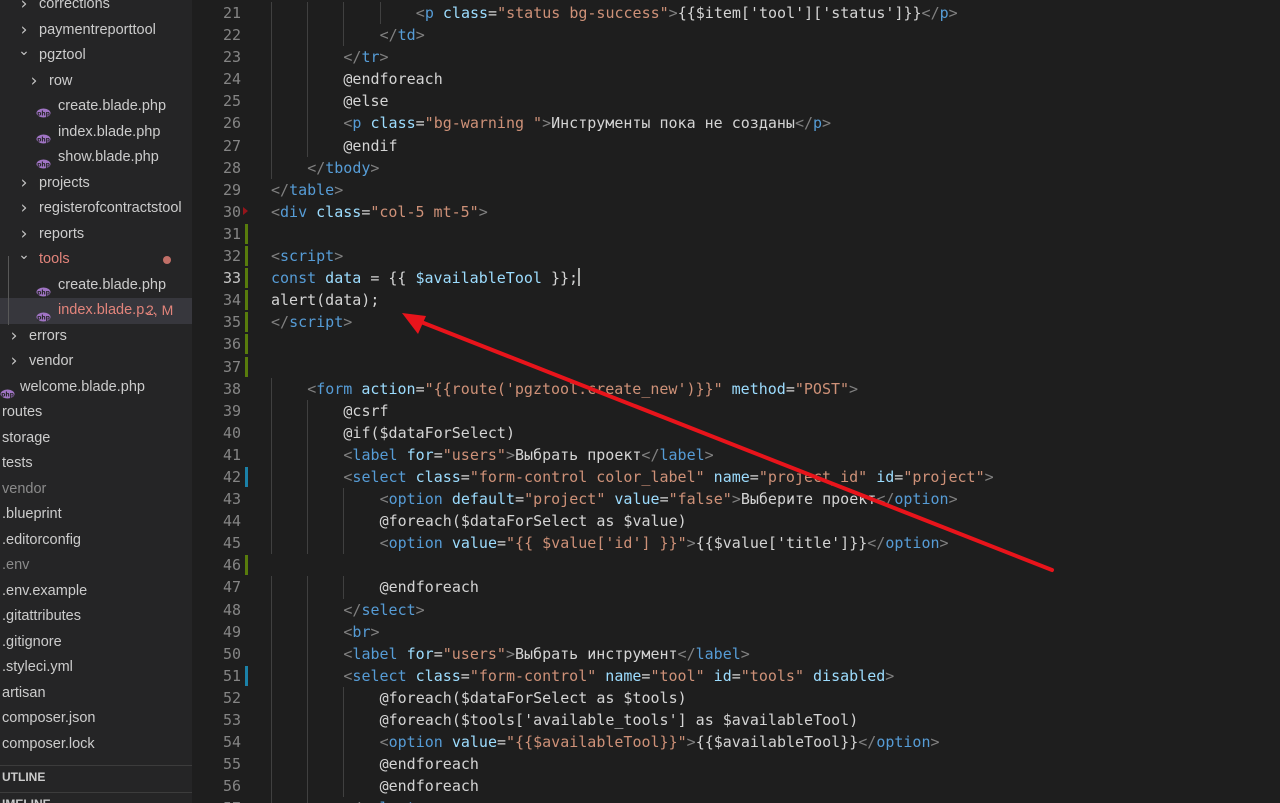 This screenshot has height=803, width=1280. Describe the element at coordinates (96, 388) in the screenshot. I see `file-item: php welcome.blade.php` at that location.